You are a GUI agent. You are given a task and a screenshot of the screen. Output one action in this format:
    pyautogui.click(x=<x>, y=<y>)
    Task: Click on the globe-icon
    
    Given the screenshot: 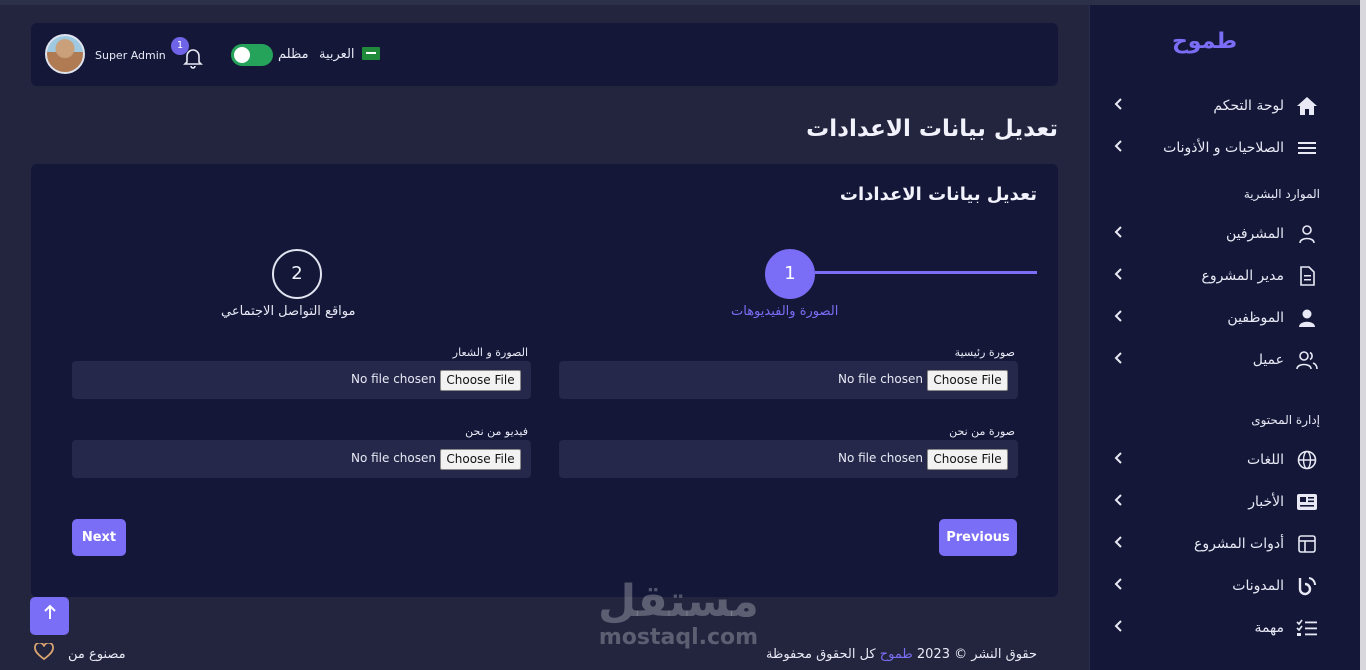 What is the action you would take?
    pyautogui.click(x=1307, y=460)
    